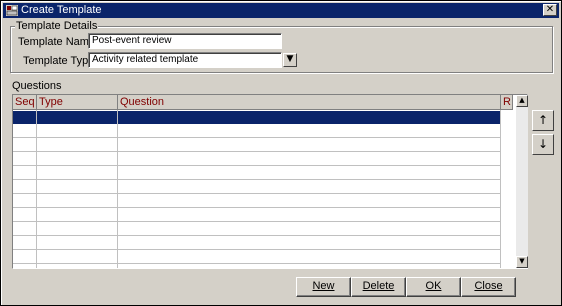 Image resolution: width=562 pixels, height=306 pixels. I want to click on template-type-label: Template Type, so click(59, 61).